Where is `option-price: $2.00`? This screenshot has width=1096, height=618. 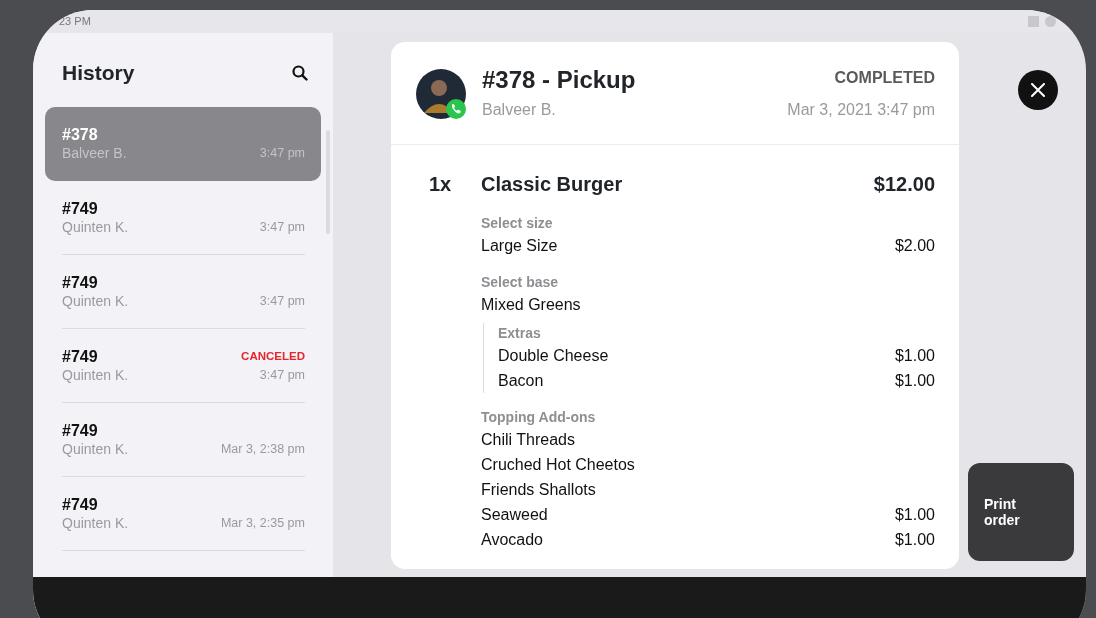 option-price: $2.00 is located at coordinates (914, 246).